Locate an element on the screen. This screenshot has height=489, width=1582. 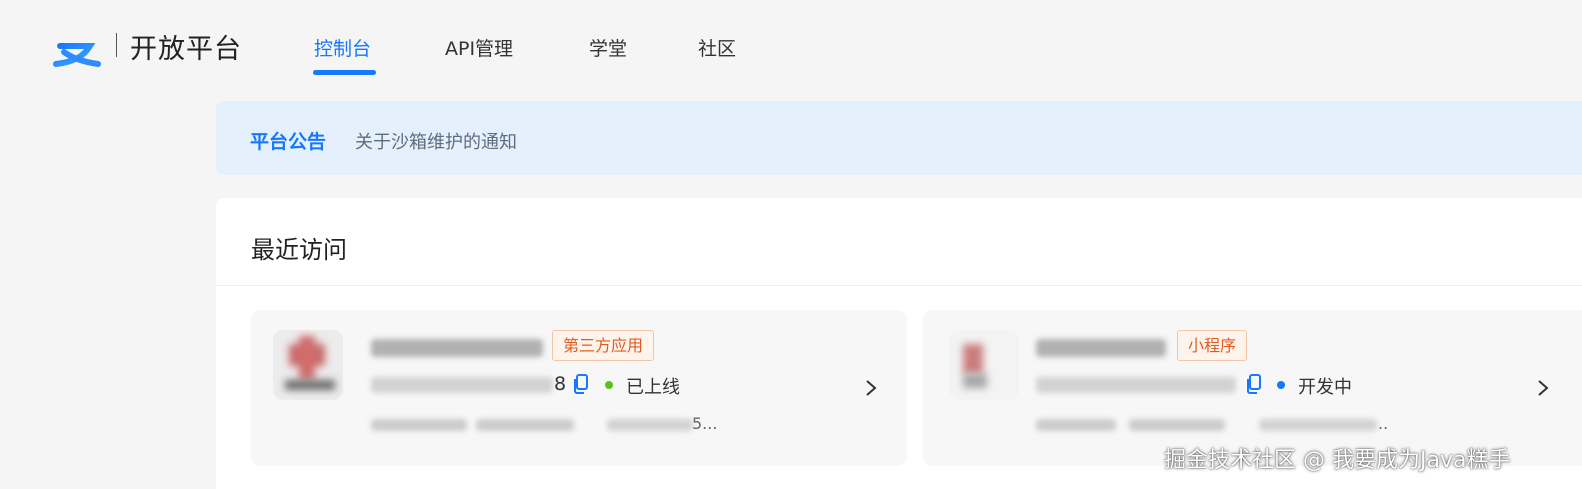
recent-visits-title: 最近访问 is located at coordinates (299, 250).